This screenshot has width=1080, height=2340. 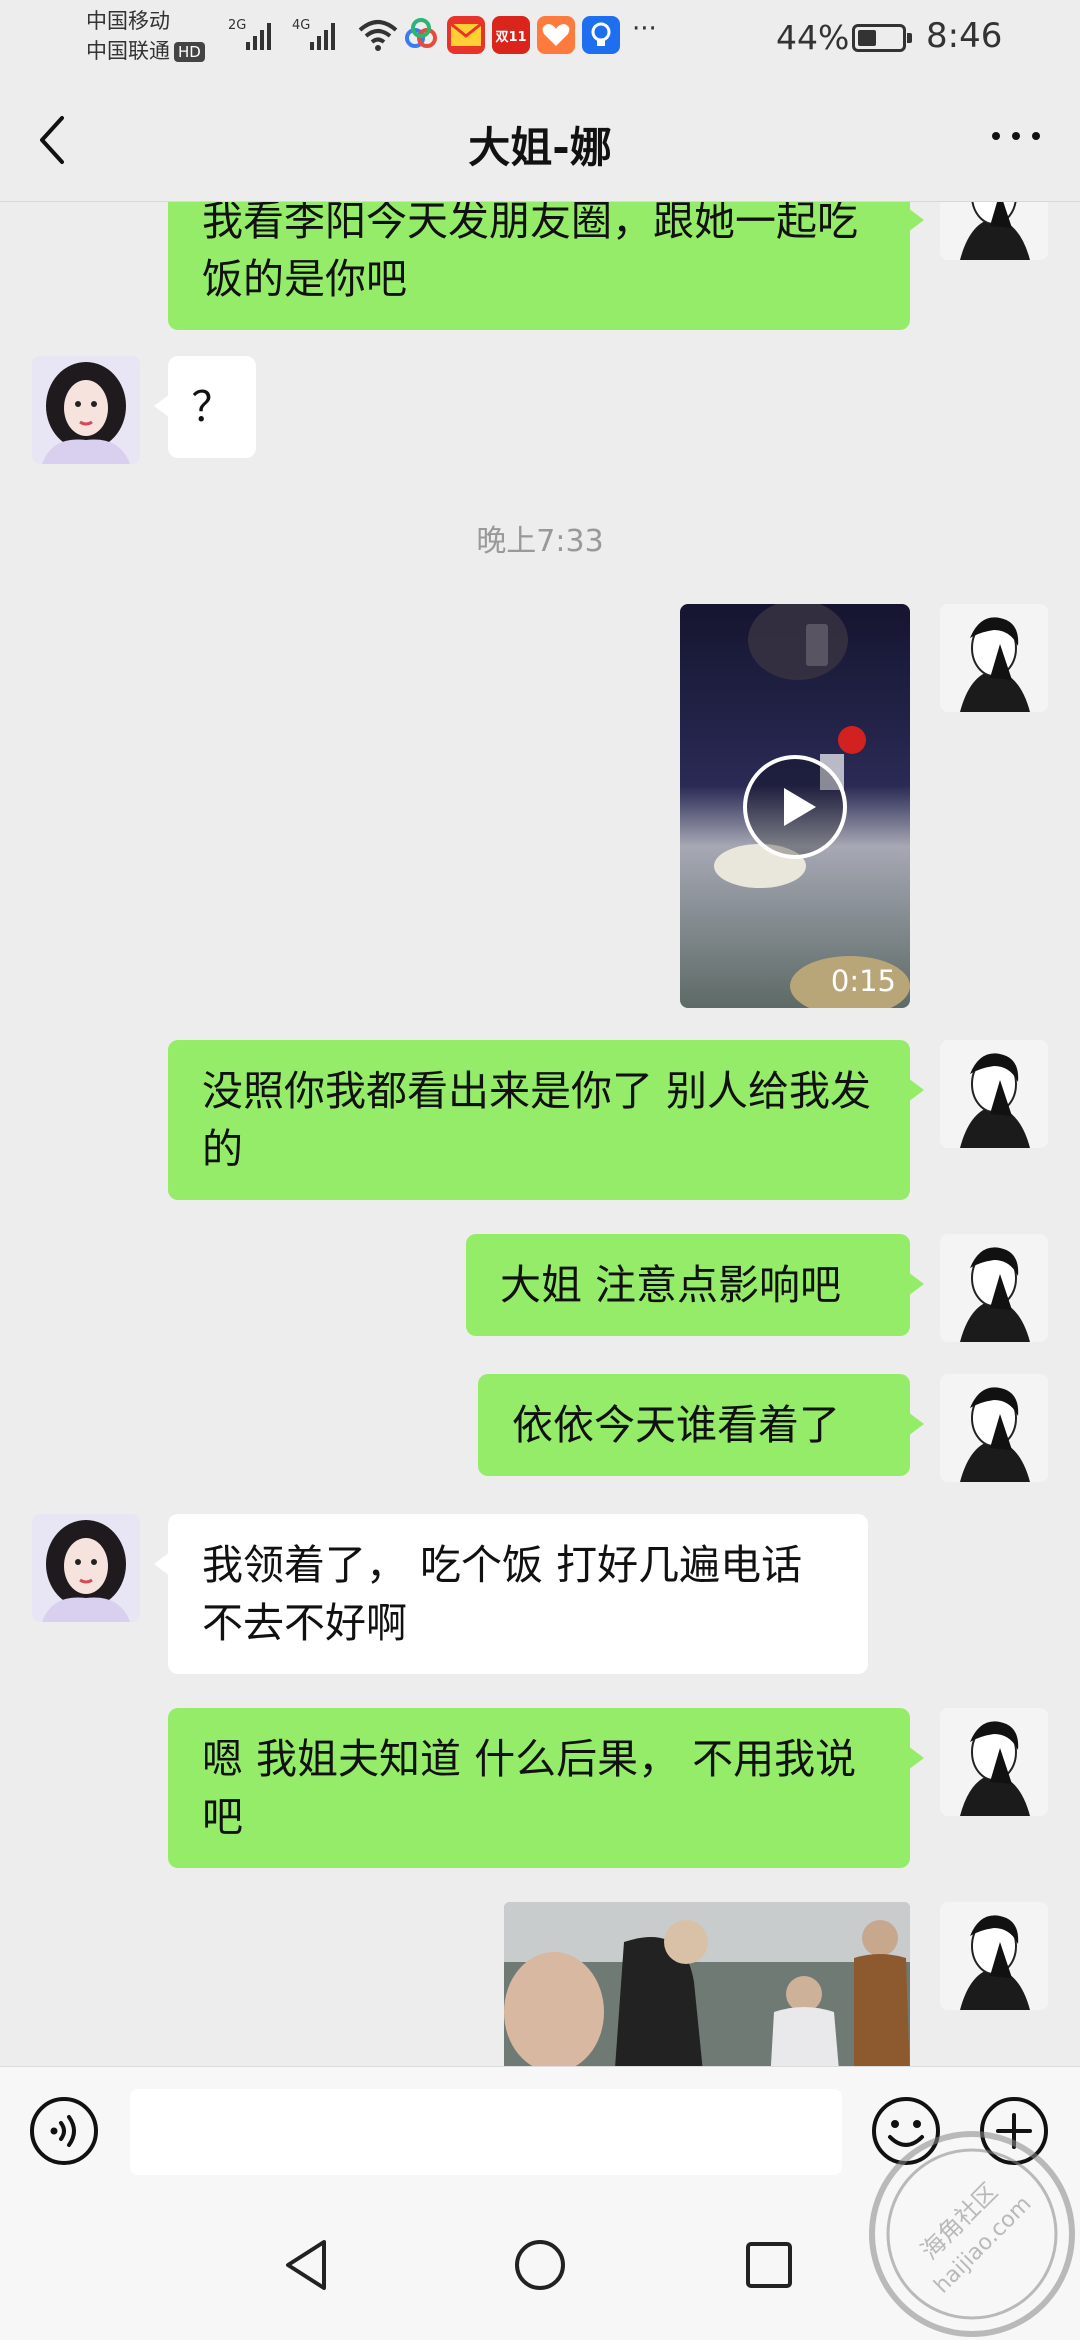 What do you see at coordinates (540, 147) in the screenshot?
I see `chat-title: 大姐-娜` at bounding box center [540, 147].